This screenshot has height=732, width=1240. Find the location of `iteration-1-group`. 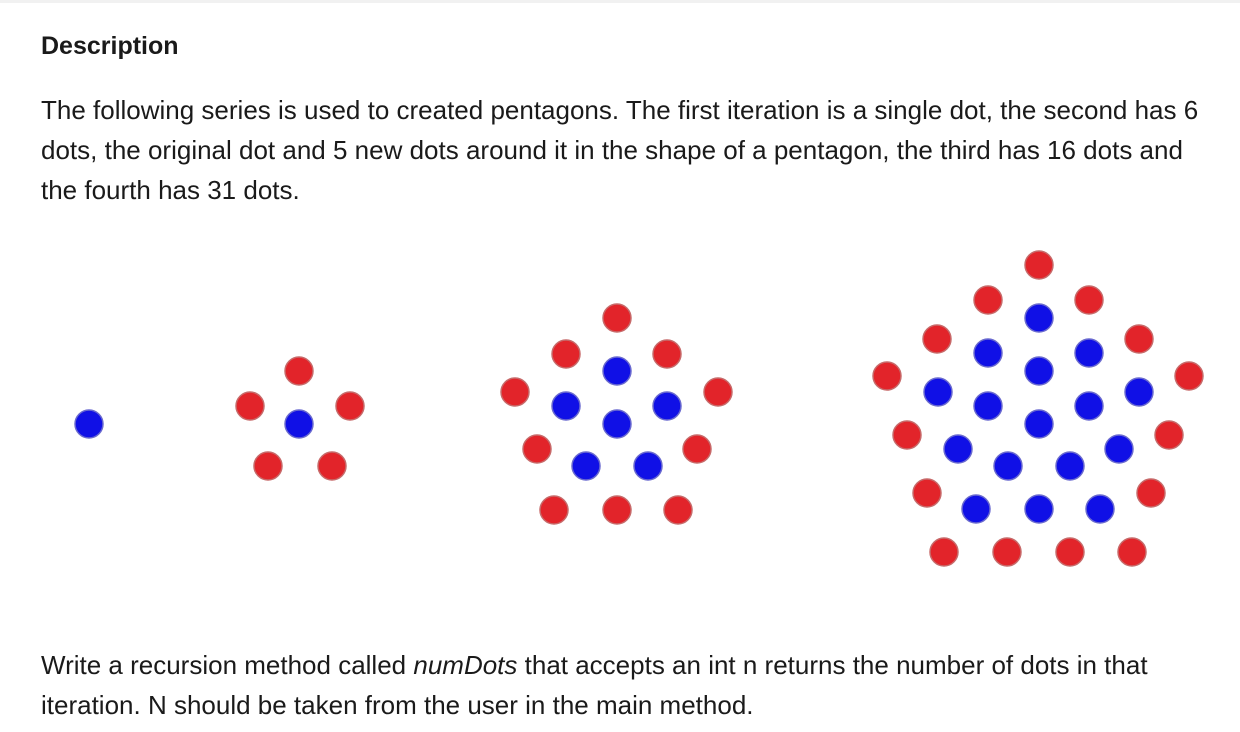

iteration-1-group is located at coordinates (89, 424).